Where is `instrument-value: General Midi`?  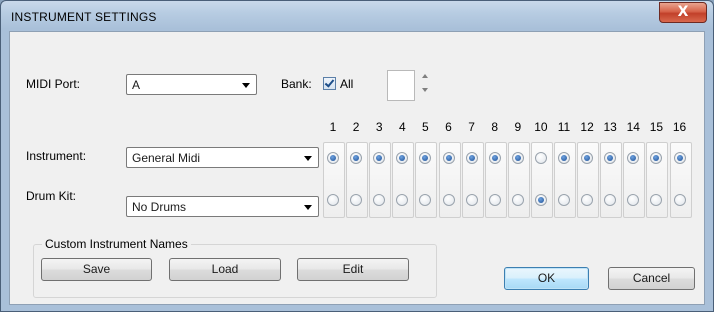 instrument-value: General Midi is located at coordinates (166, 158).